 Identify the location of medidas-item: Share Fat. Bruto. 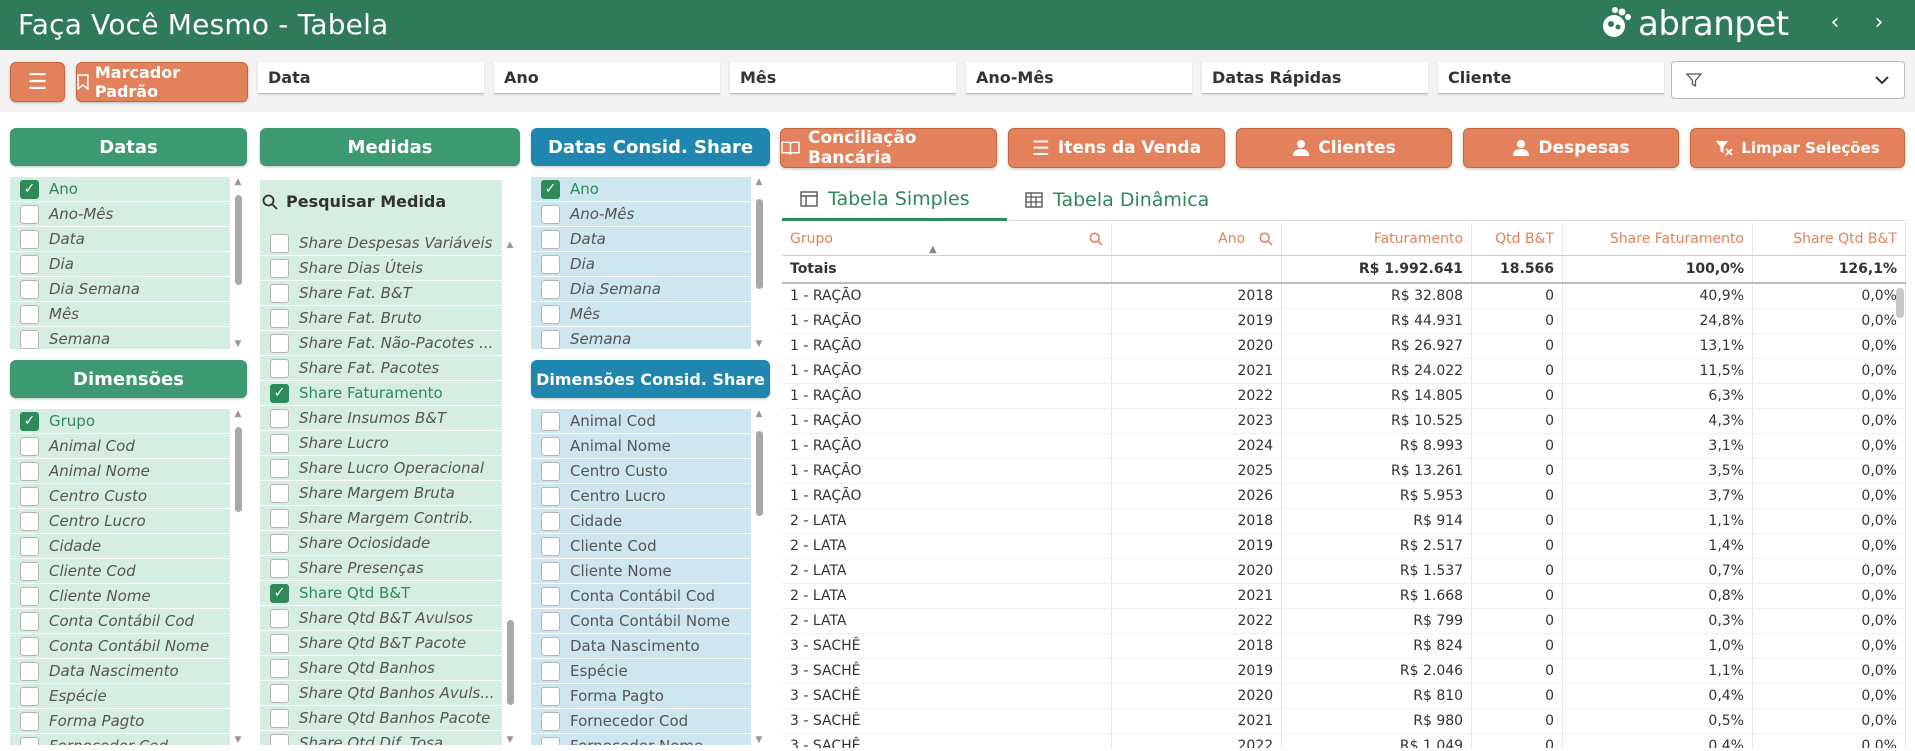
(381, 318).